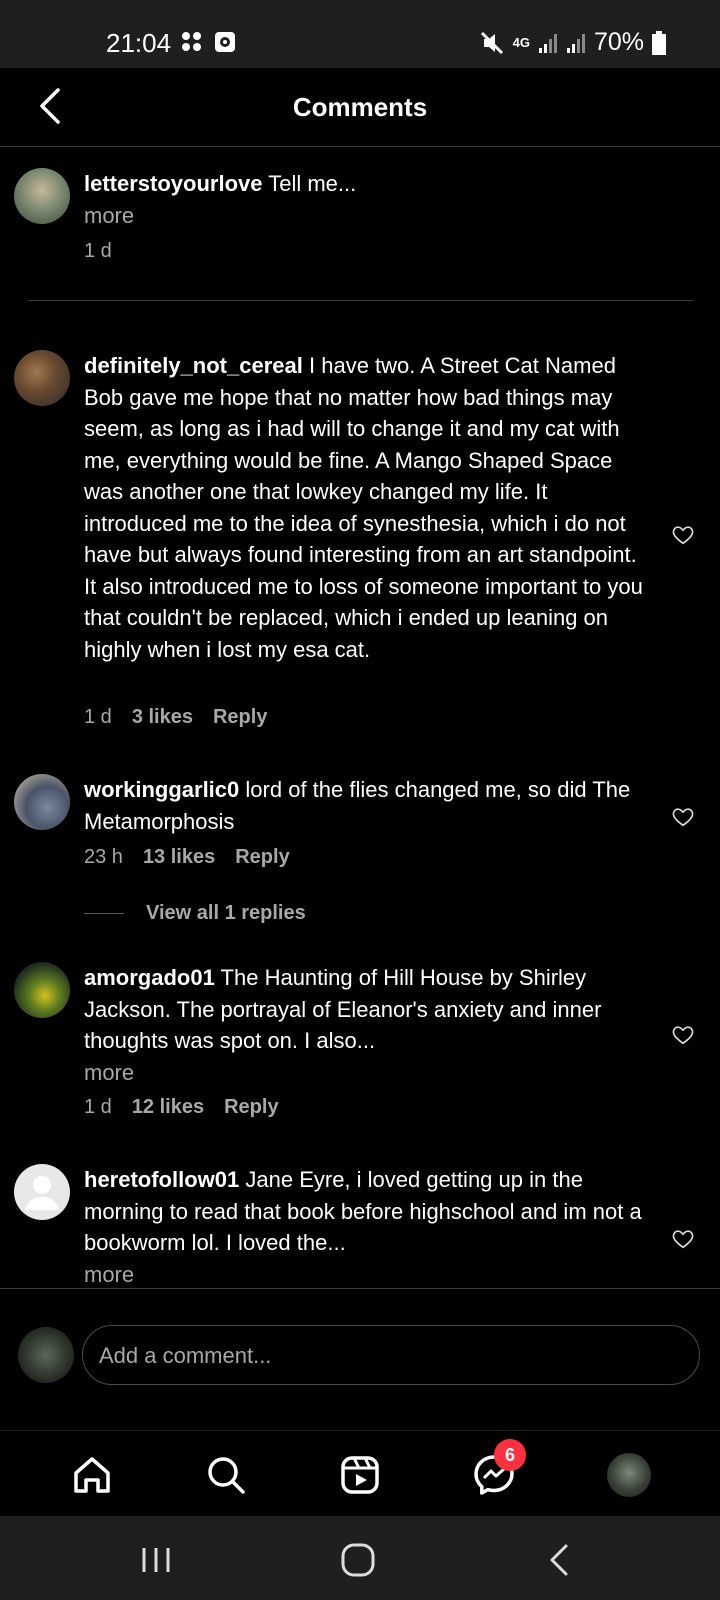 Image resolution: width=720 pixels, height=1600 pixels. I want to click on network-type: 4G, so click(521, 42).